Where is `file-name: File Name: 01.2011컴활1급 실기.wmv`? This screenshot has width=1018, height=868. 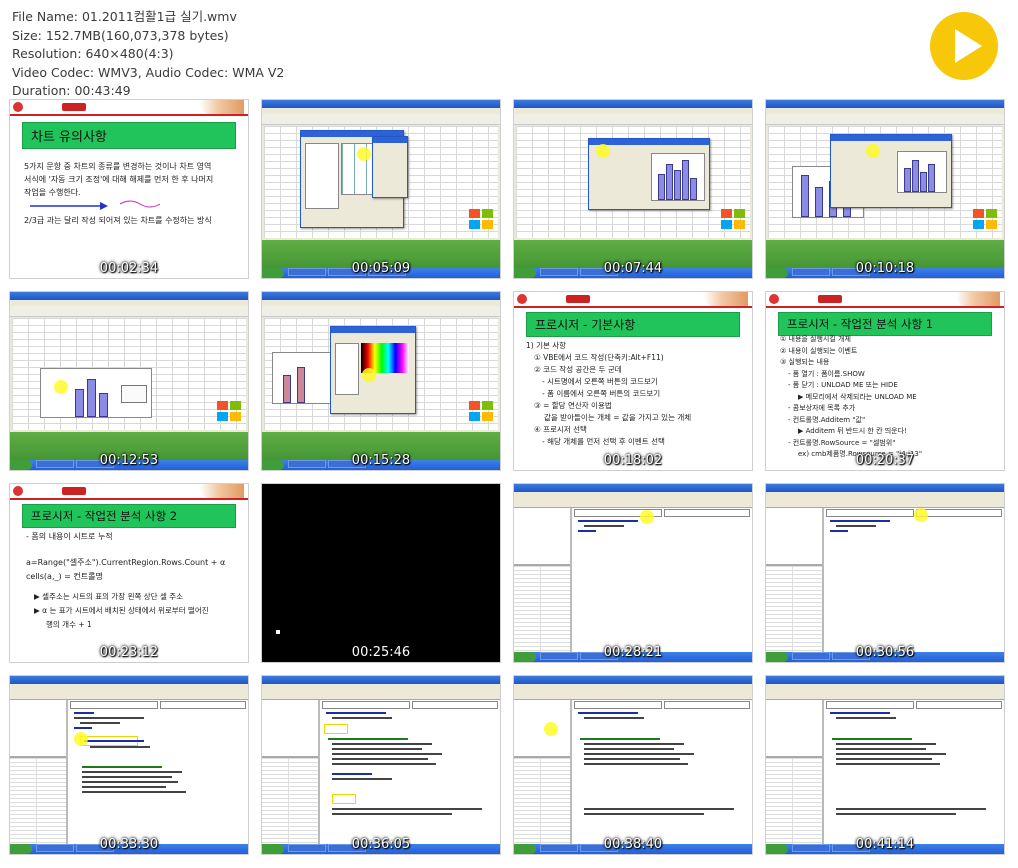 file-name: File Name: 01.2011컴활1급 실기.wmv is located at coordinates (124, 16).